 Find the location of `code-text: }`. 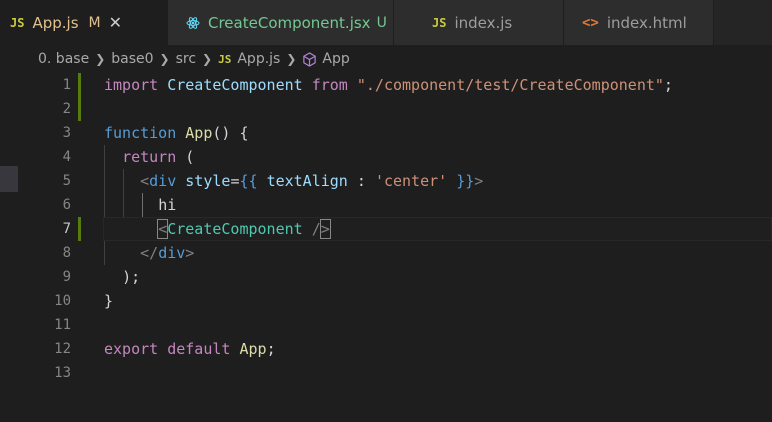

code-text: } is located at coordinates (108, 301).